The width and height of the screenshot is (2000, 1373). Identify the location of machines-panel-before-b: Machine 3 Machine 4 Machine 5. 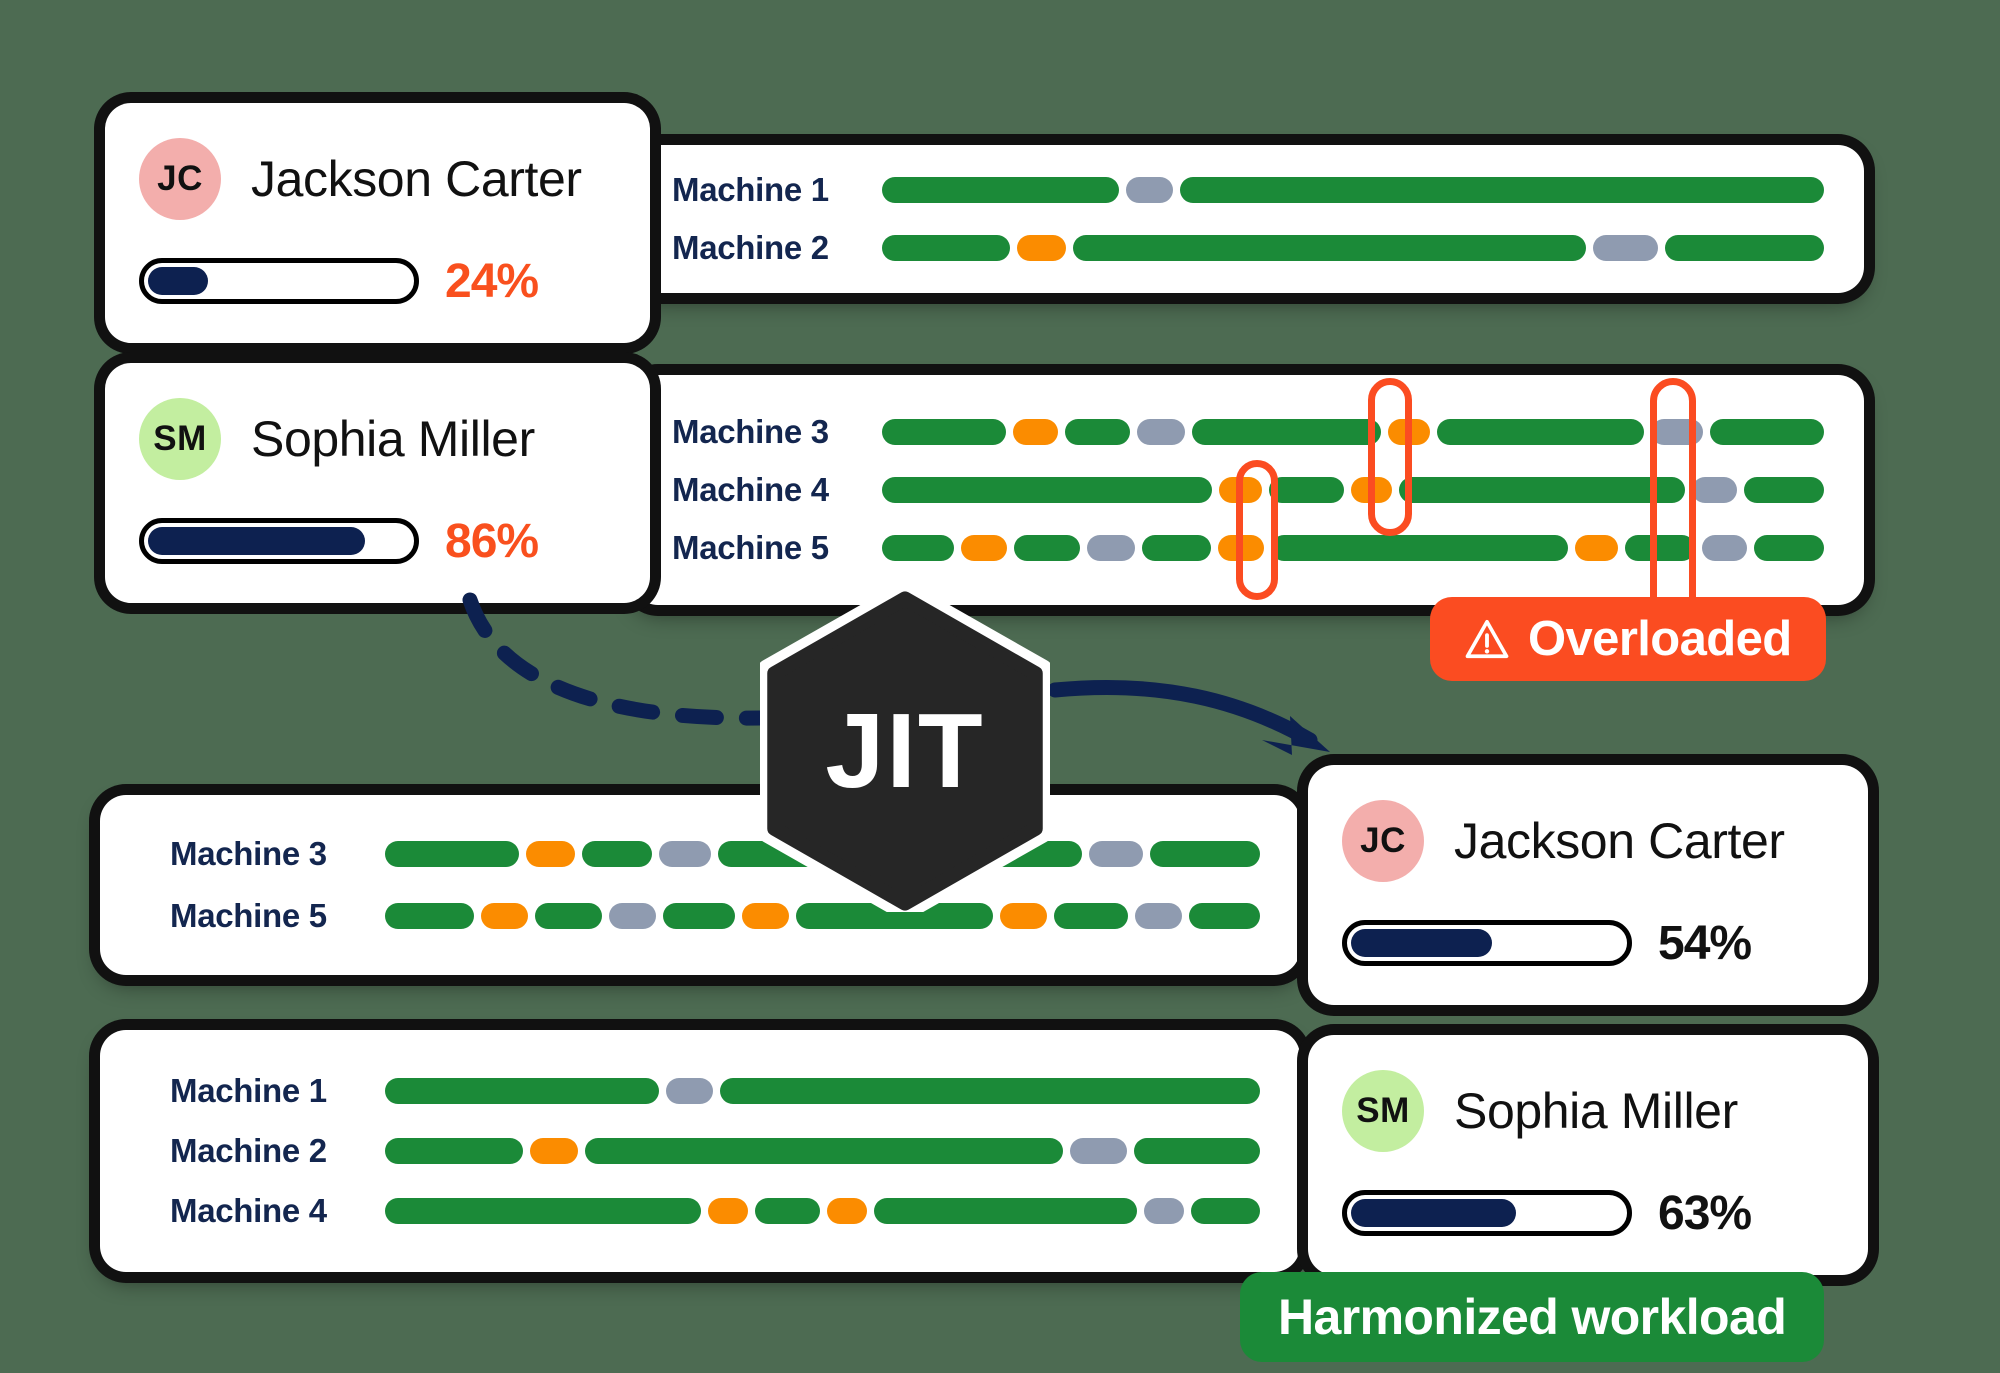
(1248, 490).